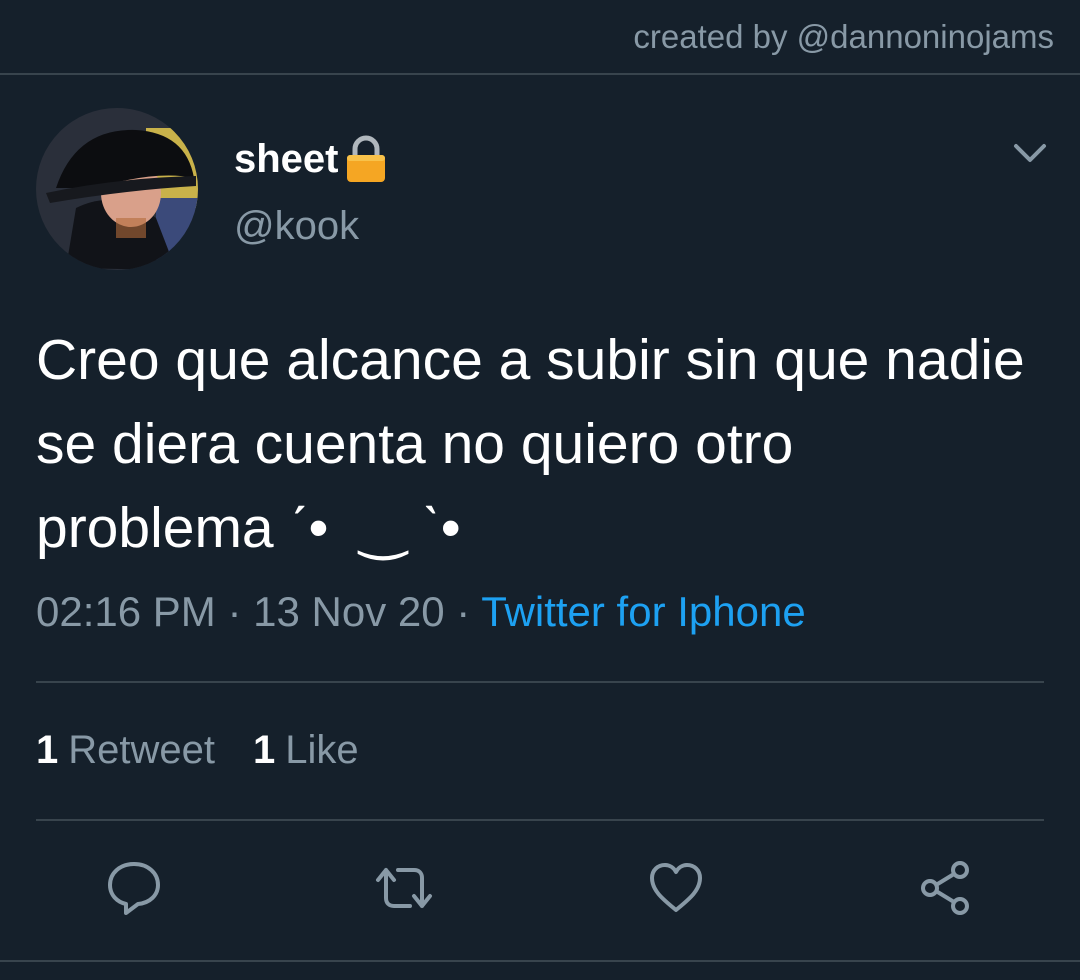 The height and width of the screenshot is (980, 1080). I want to click on retweet-button, so click(404, 888).